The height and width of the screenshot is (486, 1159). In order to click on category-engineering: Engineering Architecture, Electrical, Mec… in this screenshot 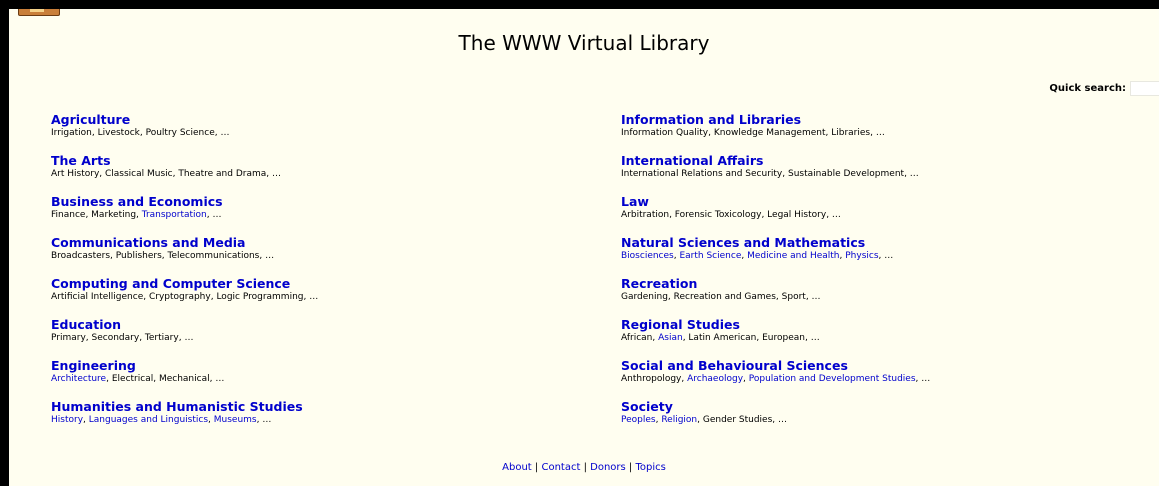, I will do `click(184, 378)`.